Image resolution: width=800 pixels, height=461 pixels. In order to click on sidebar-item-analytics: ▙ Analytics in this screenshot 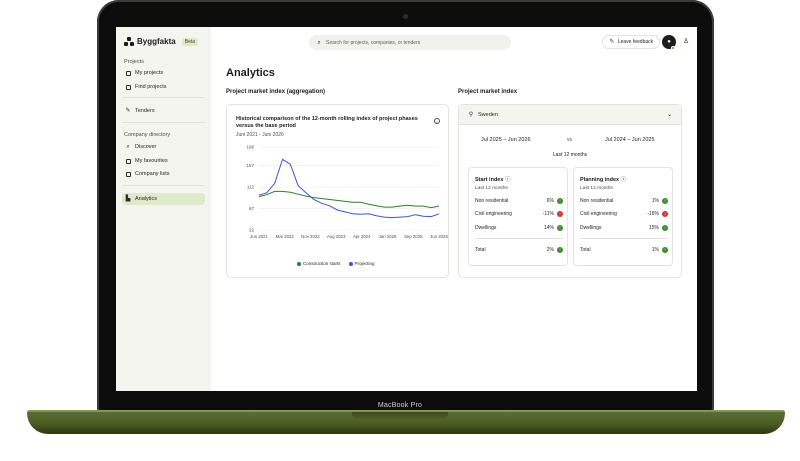, I will do `click(163, 199)`.